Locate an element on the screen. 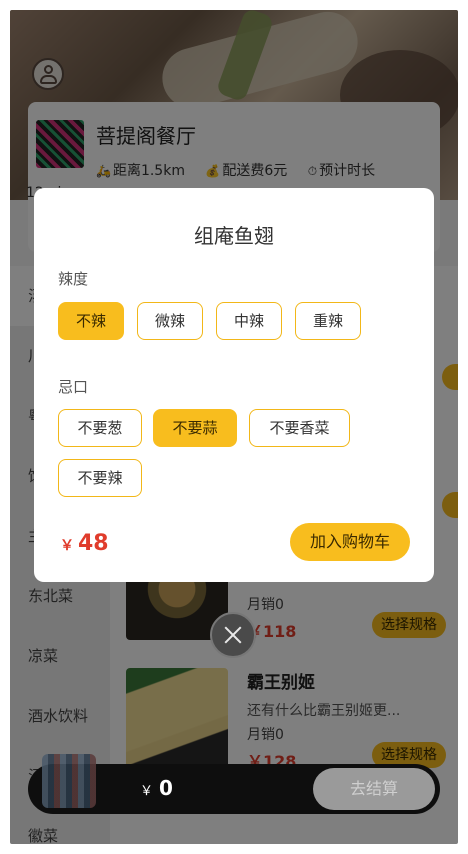 The image size is (468, 854). option-hot-spicy: 重辣 is located at coordinates (328, 321).